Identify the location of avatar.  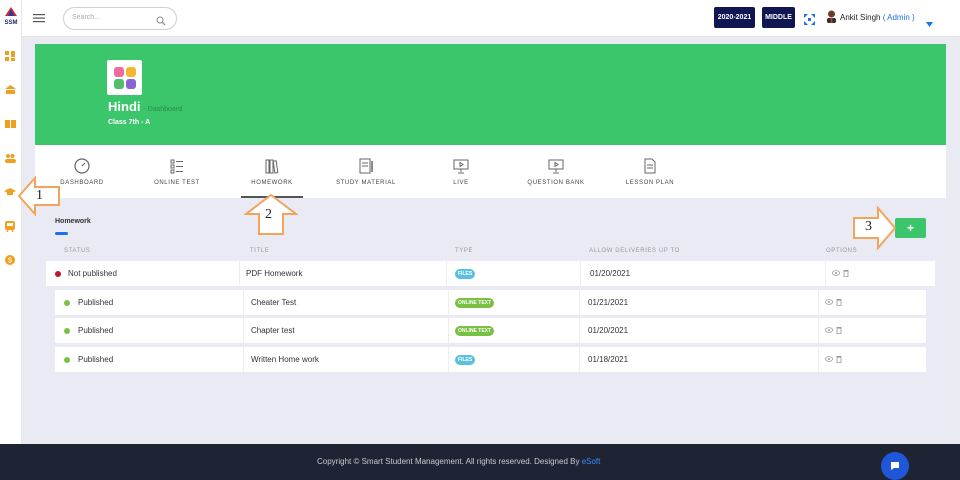
(831, 16).